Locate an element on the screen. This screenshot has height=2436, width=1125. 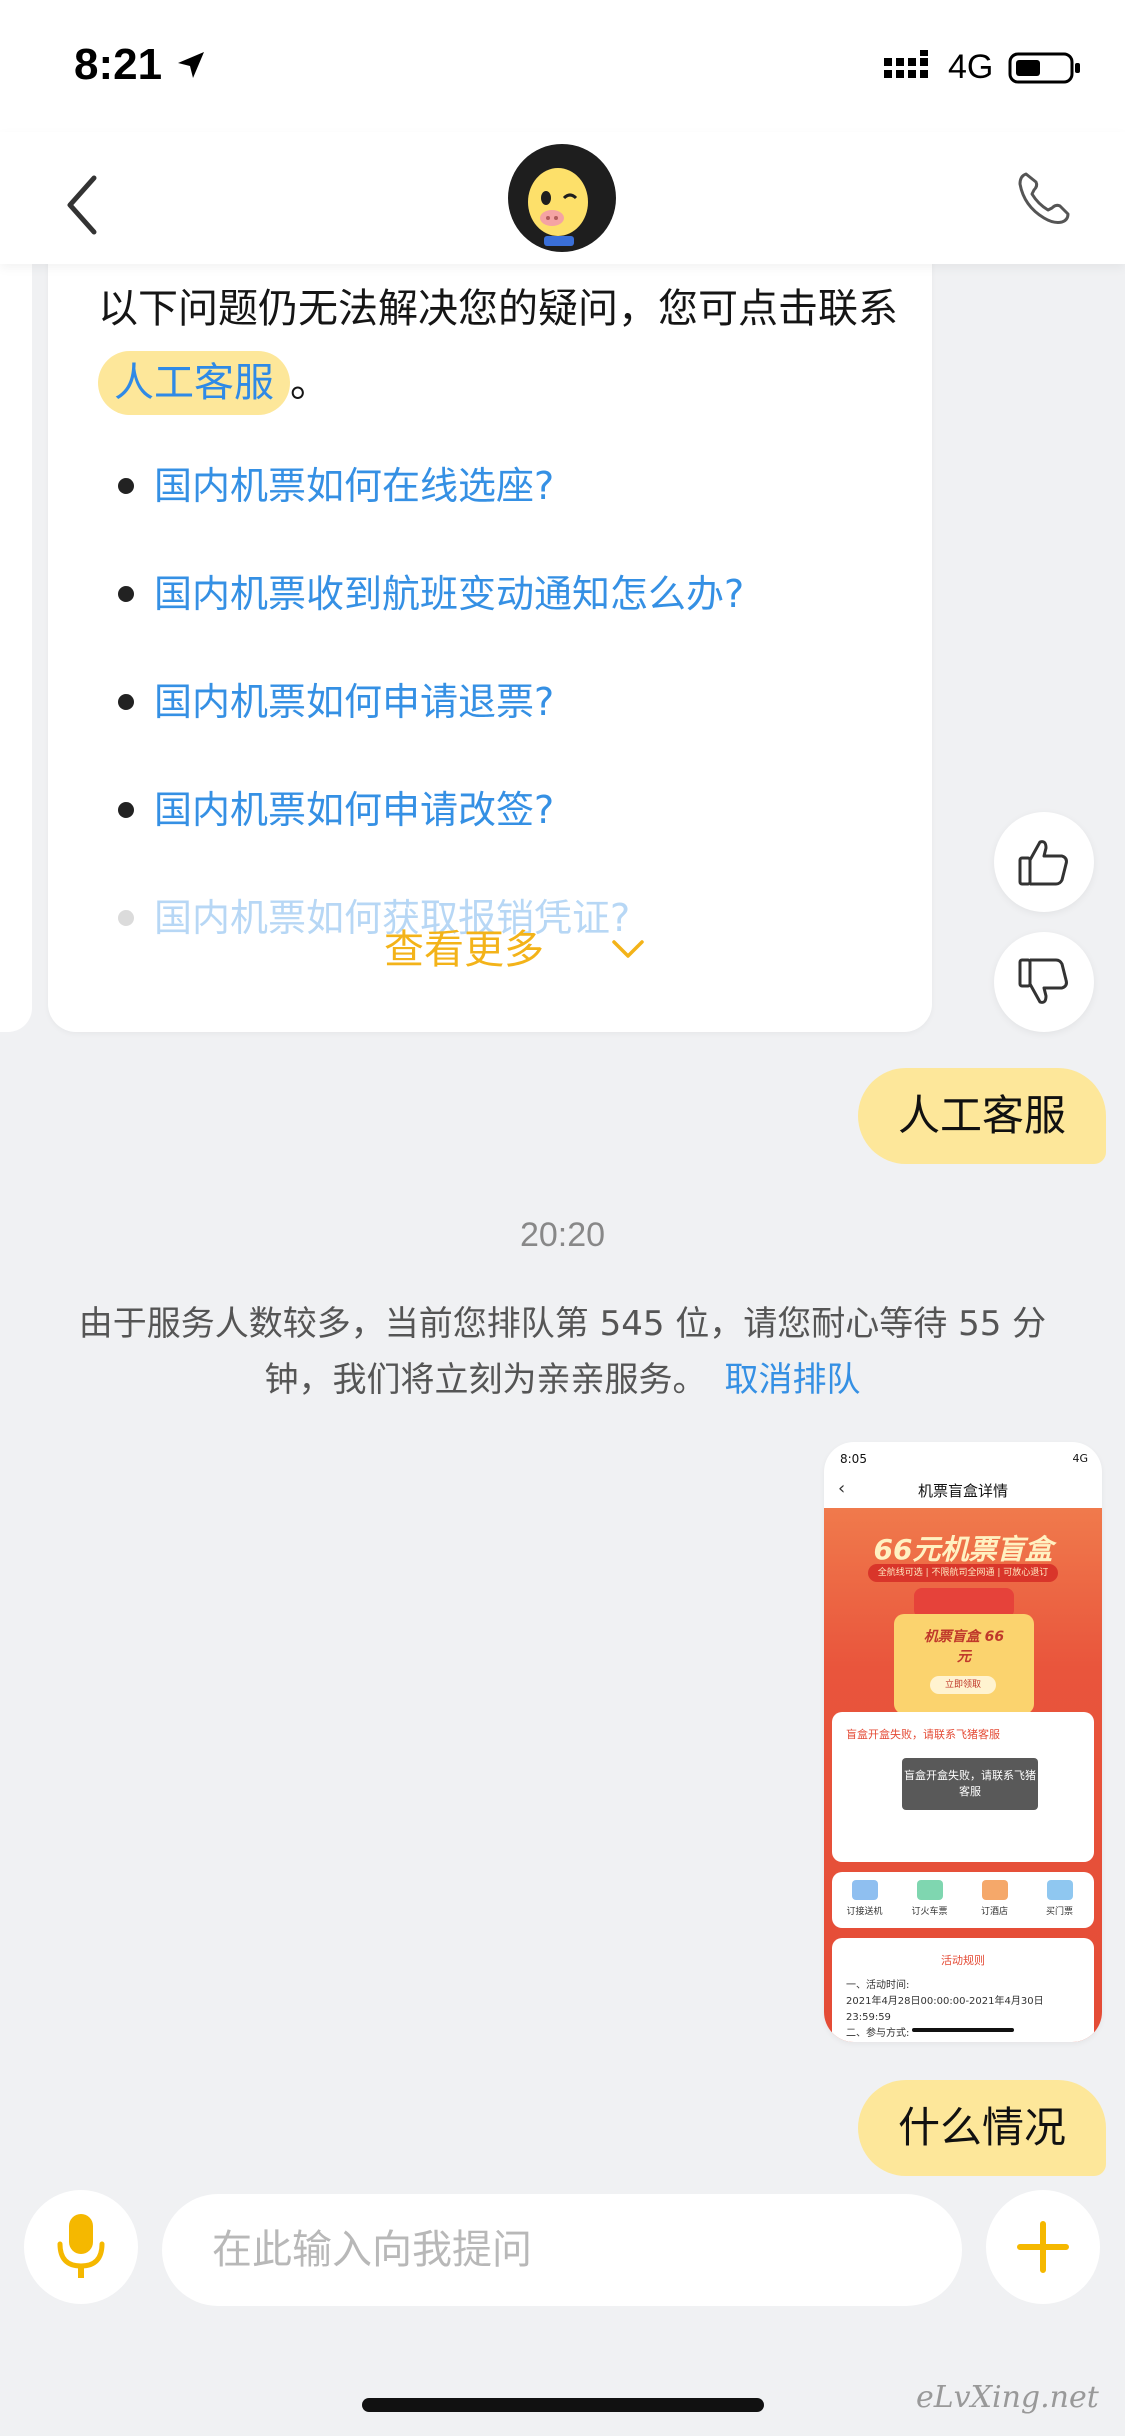
thumb-icon-label: 订酒店 is located at coordinates (994, 1912).